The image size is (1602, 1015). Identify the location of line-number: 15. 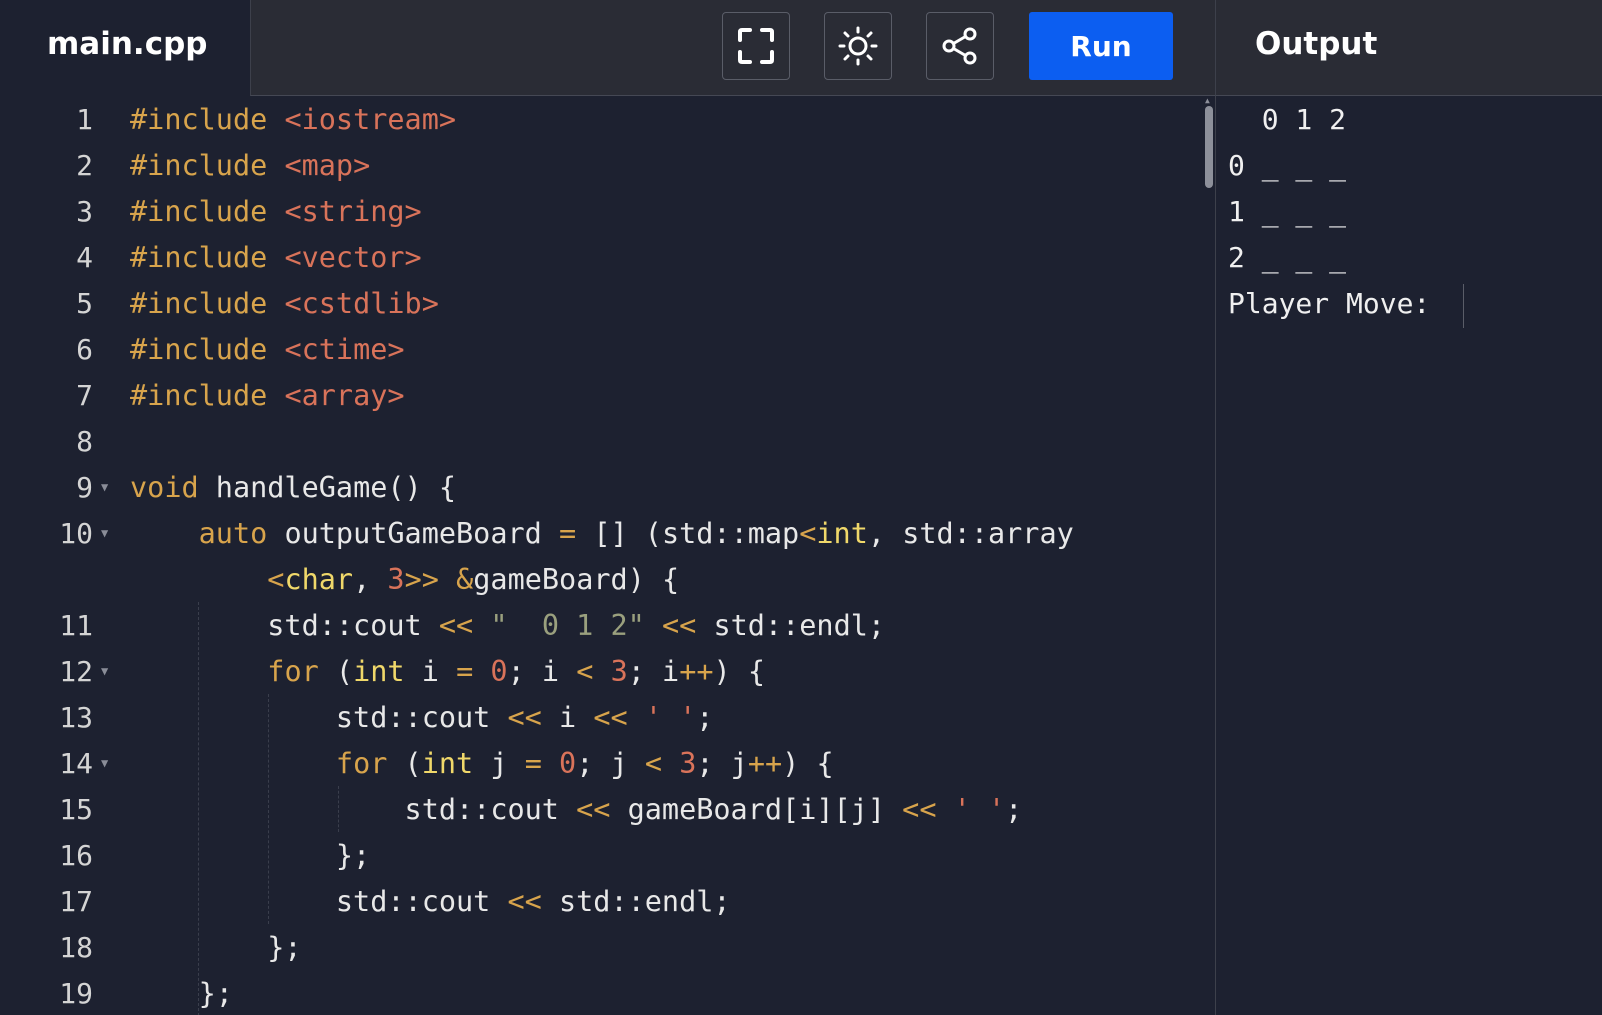
(76, 809).